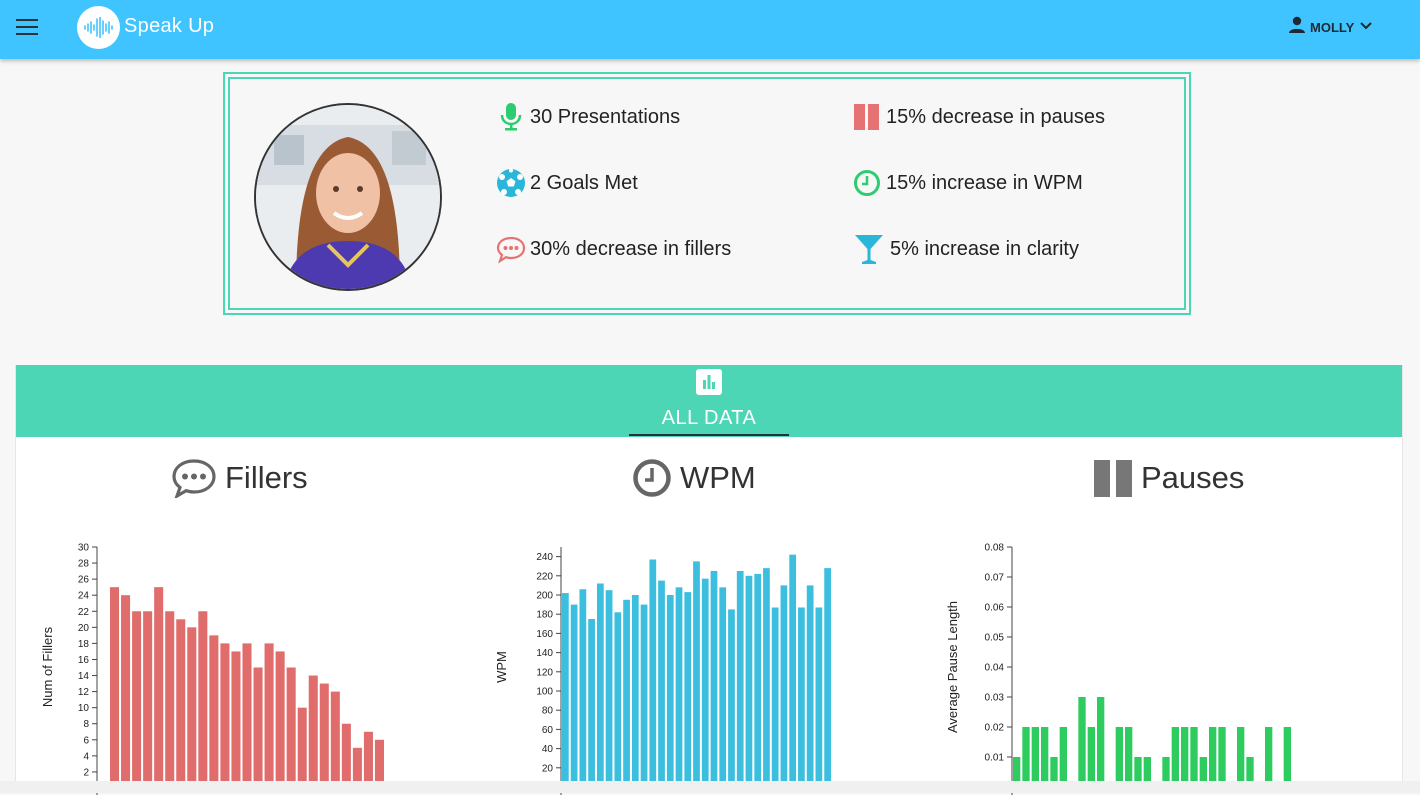  Describe the element at coordinates (511, 249) in the screenshot. I see `speech-bubble-icon` at that location.